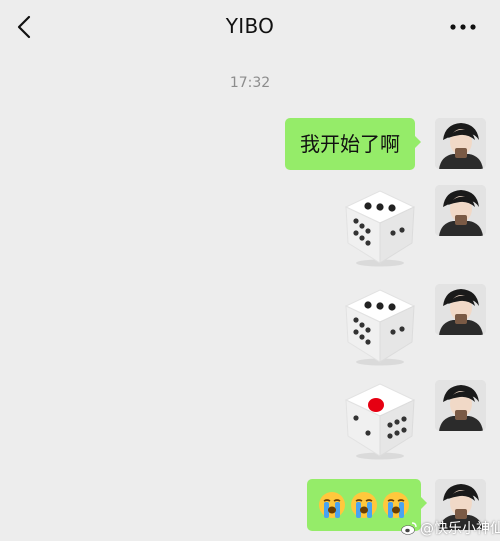 This screenshot has width=500, height=541. I want to click on message-timestamp: 17:32, so click(250, 83).